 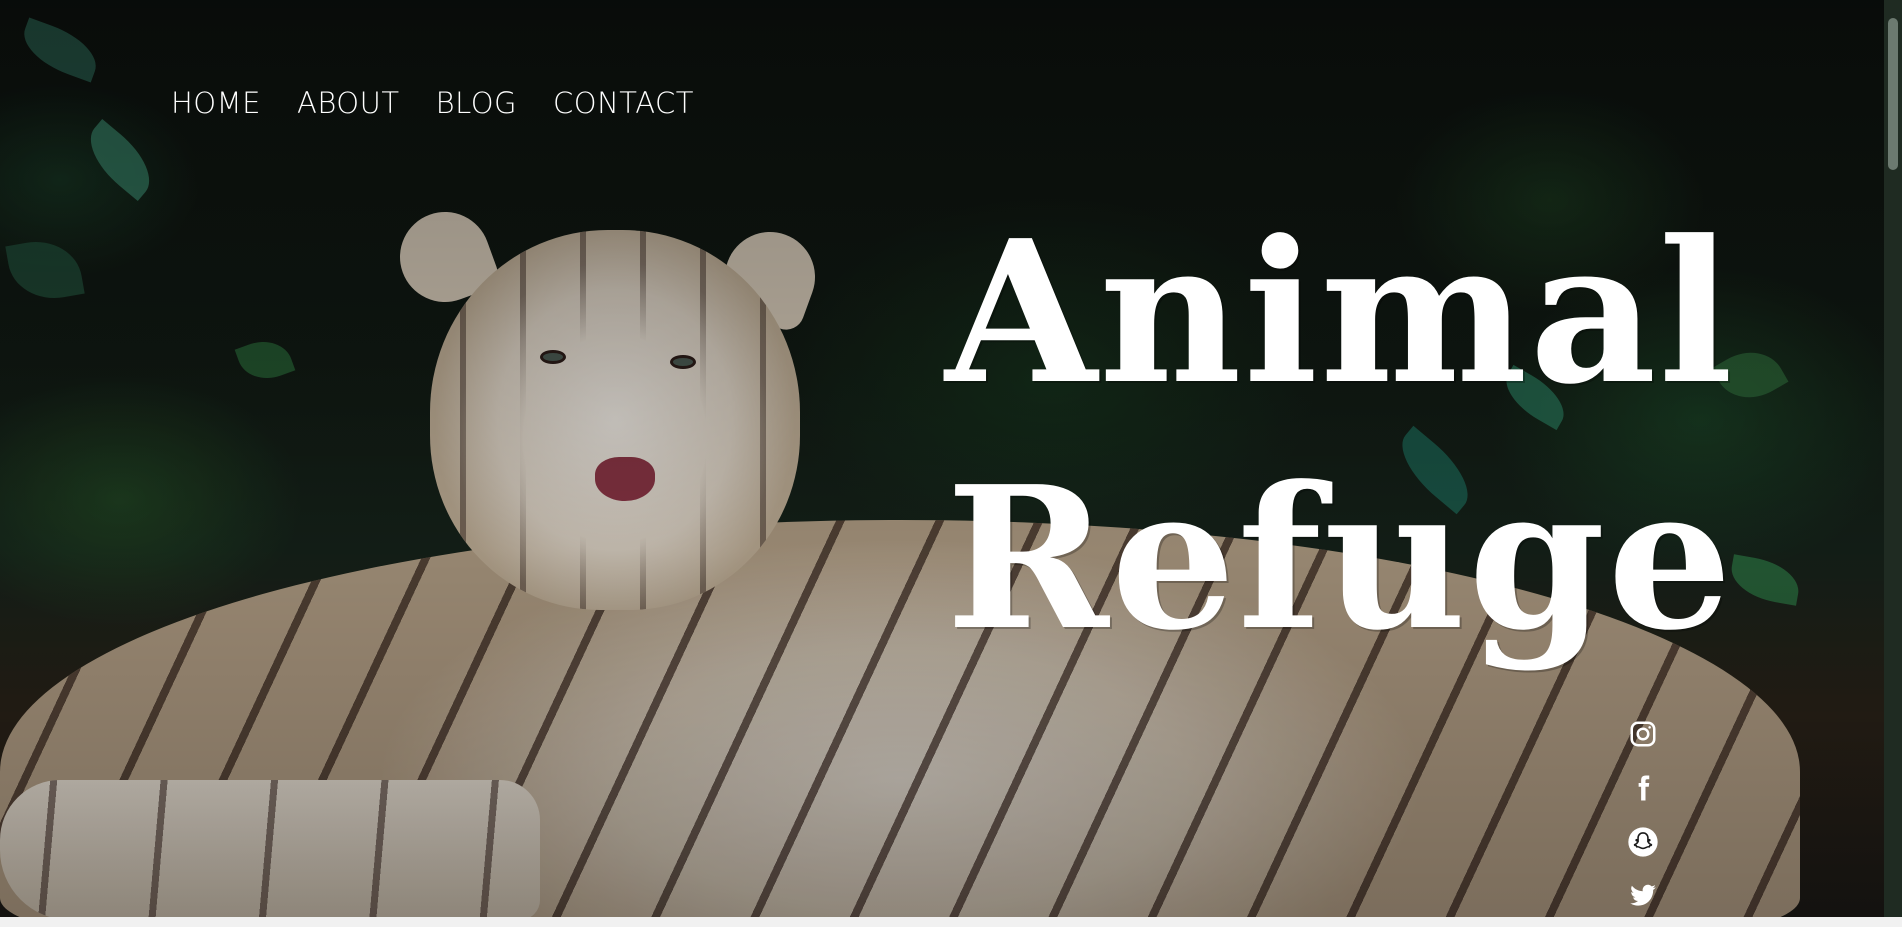 I want to click on nav-blog-link: BLOG, so click(x=476, y=103).